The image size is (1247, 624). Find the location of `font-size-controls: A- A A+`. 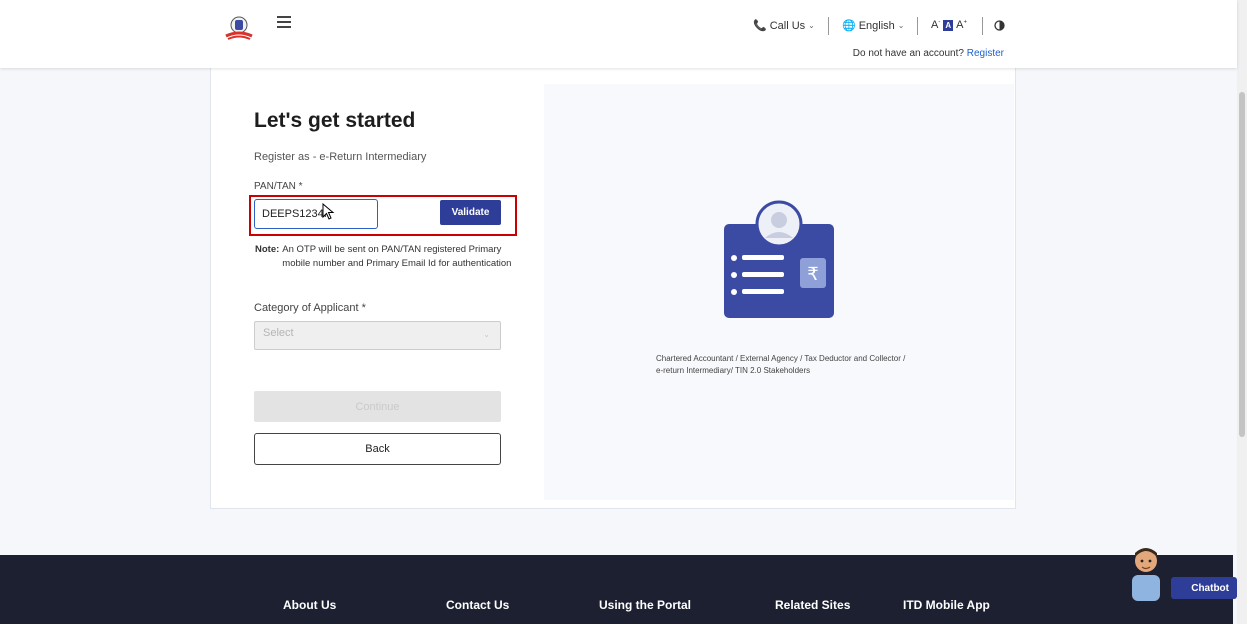

font-size-controls: A- A A+ is located at coordinates (949, 25).